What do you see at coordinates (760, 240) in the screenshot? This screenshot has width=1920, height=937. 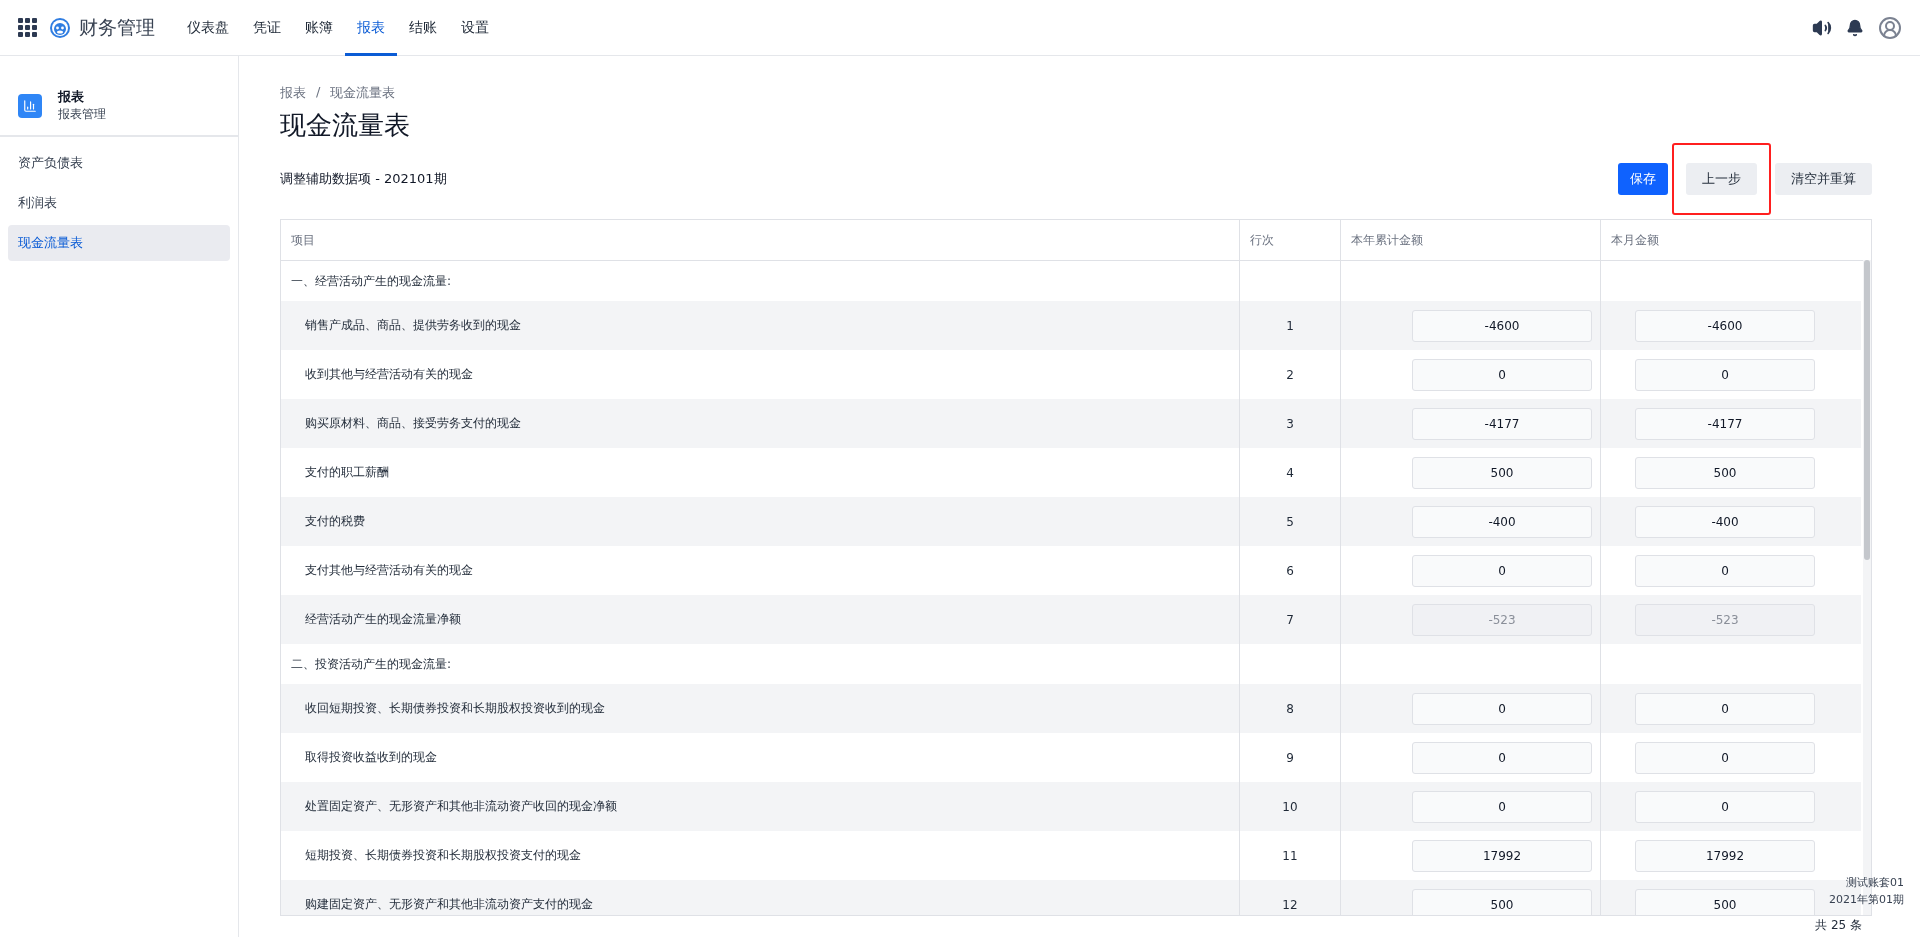 I see `column-header: 项目` at bounding box center [760, 240].